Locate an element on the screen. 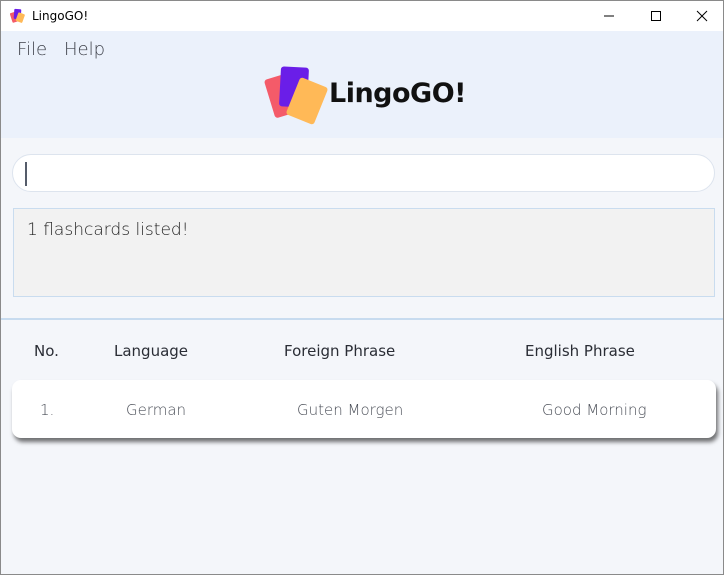  title-bar: LingoGO! is located at coordinates (362, 16).